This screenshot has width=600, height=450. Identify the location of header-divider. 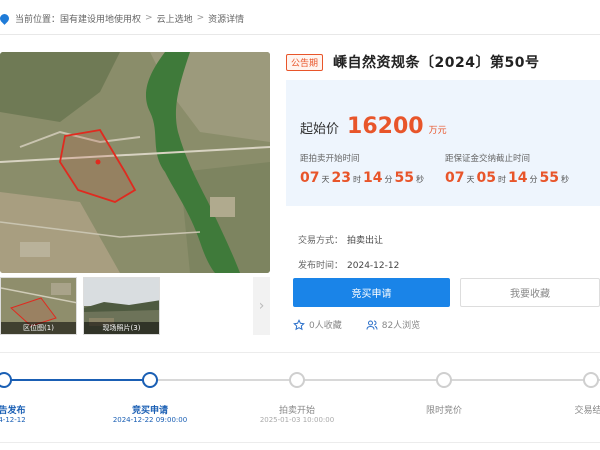
(300, 34).